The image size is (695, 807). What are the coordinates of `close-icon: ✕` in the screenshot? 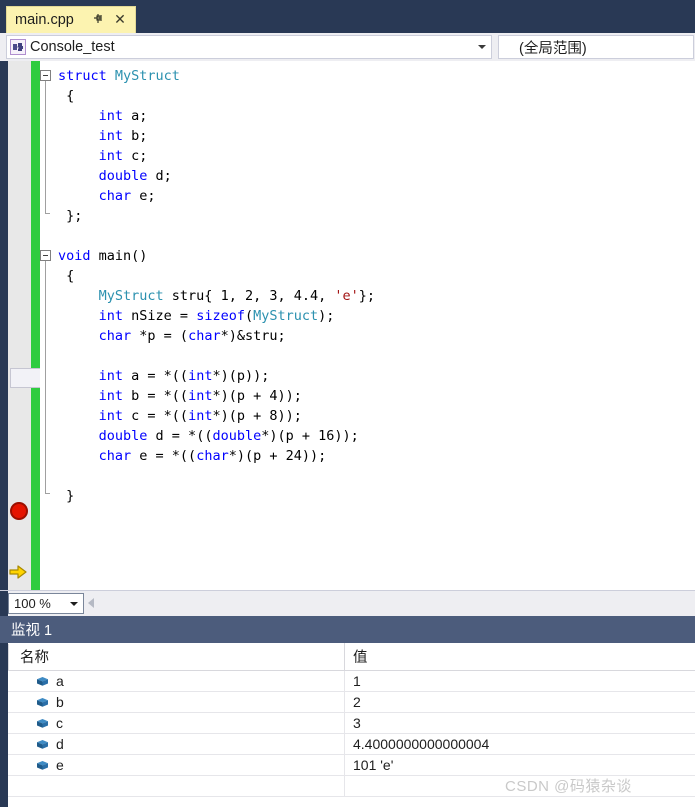 It's located at (120, 19).